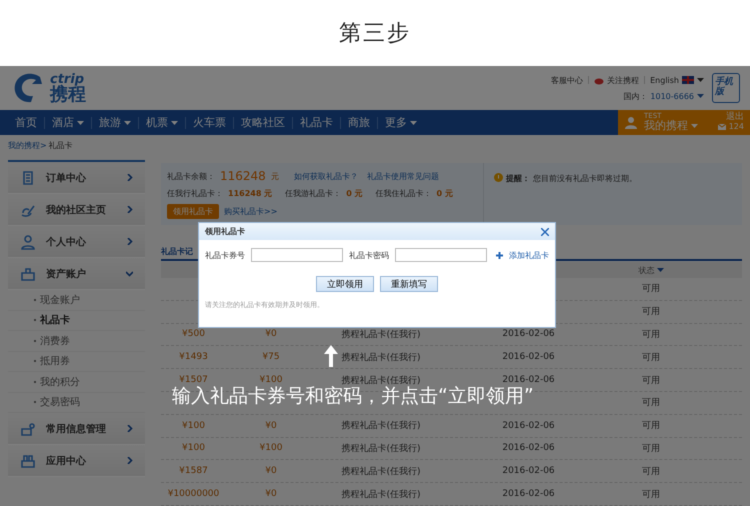  I want to click on logo-wordmark: ctrip, so click(67, 79).